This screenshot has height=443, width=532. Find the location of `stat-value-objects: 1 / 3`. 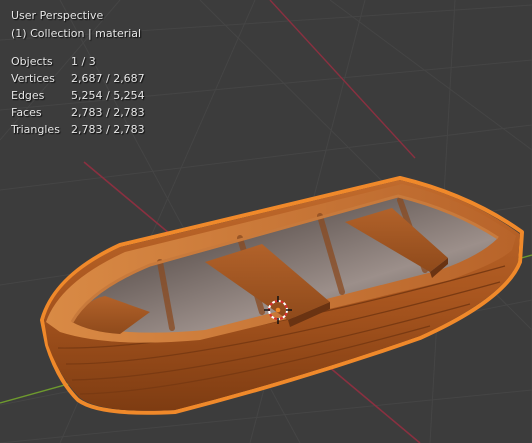

stat-value-objects: 1 / 3 is located at coordinates (83, 61).